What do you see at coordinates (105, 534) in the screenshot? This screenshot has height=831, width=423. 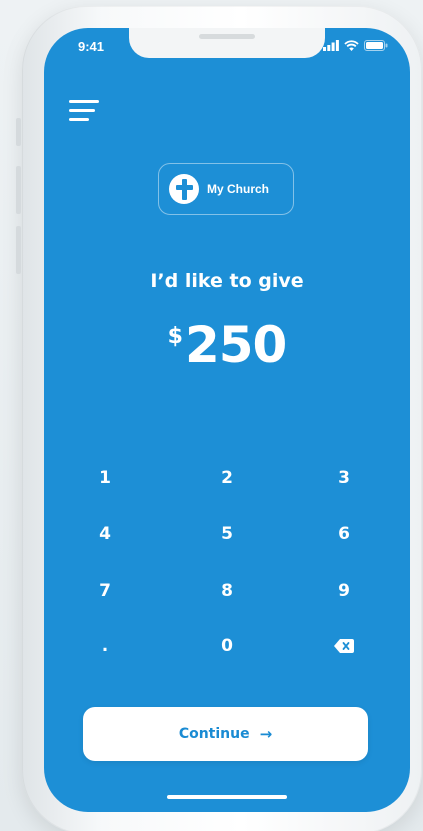 I see `keypad-key-4: 4` at bounding box center [105, 534].